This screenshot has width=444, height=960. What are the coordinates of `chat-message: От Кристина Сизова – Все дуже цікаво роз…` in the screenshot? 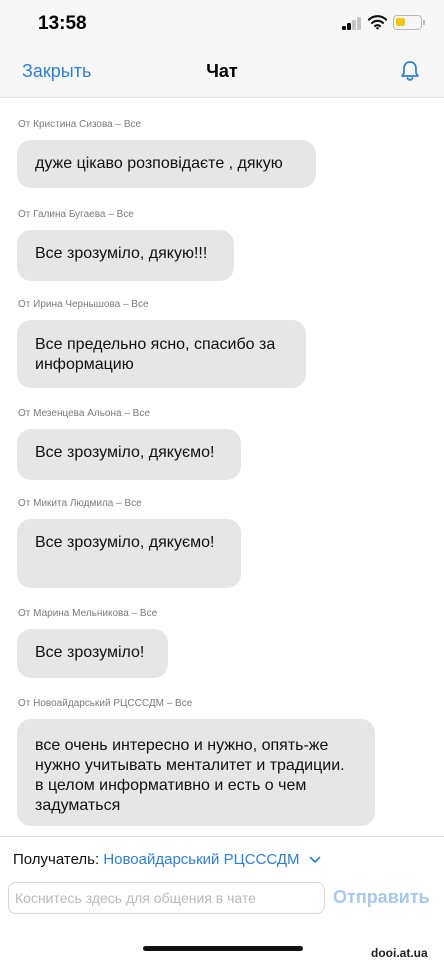 It's located at (166, 153).